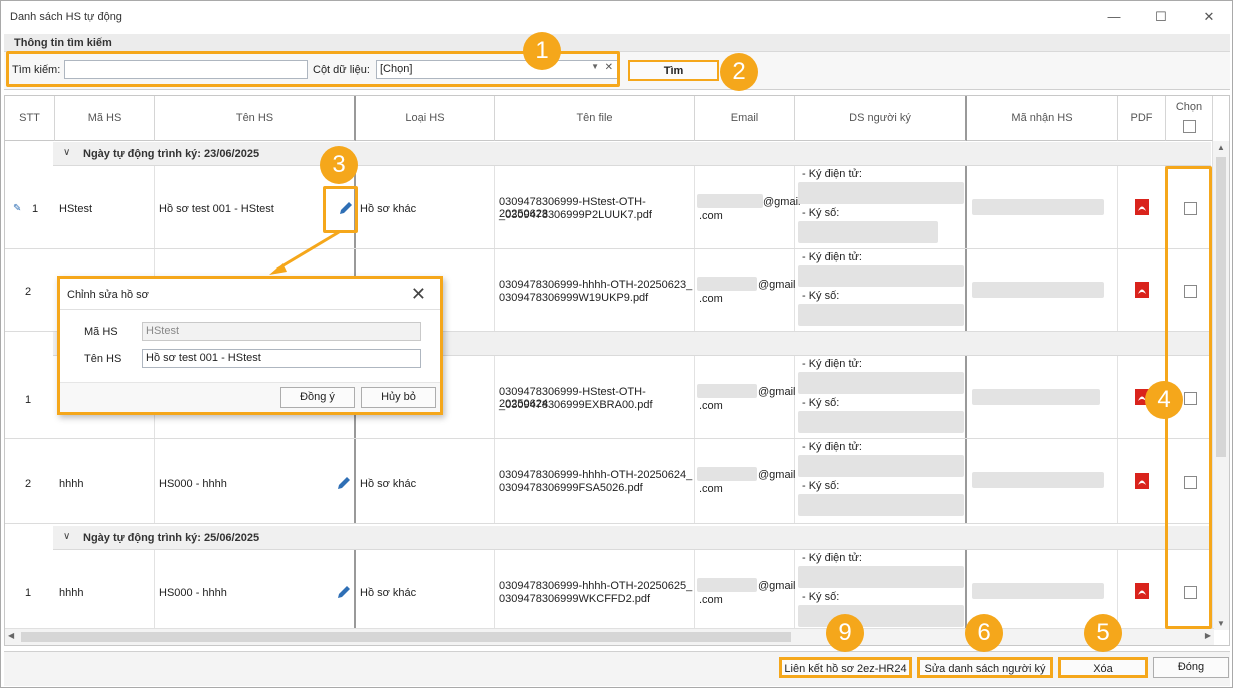 This screenshot has height=688, width=1233. Describe the element at coordinates (881, 118) in the screenshot. I see `column-header-ds-nguoi-ky: DS người ký` at that location.